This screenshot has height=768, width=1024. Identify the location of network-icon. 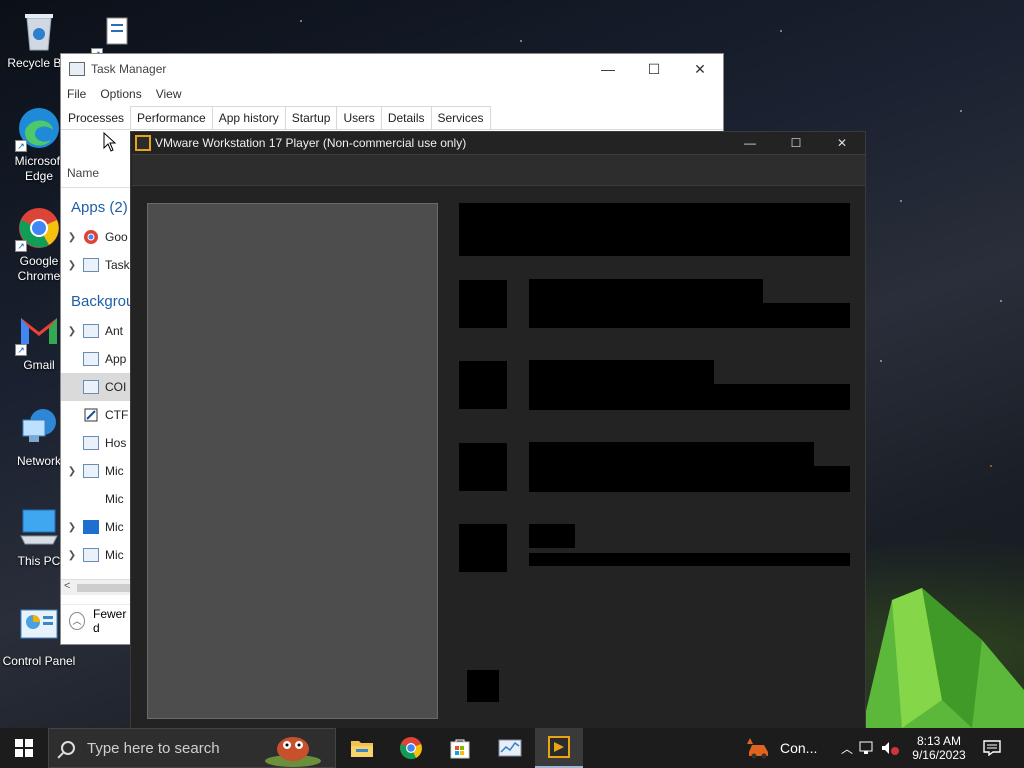
(39, 428).